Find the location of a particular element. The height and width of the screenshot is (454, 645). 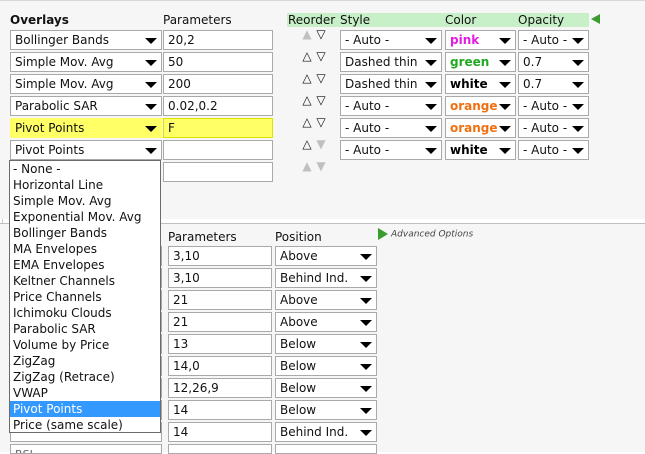

overlay-select-value: Simple Mov. Avg is located at coordinates (64, 84).